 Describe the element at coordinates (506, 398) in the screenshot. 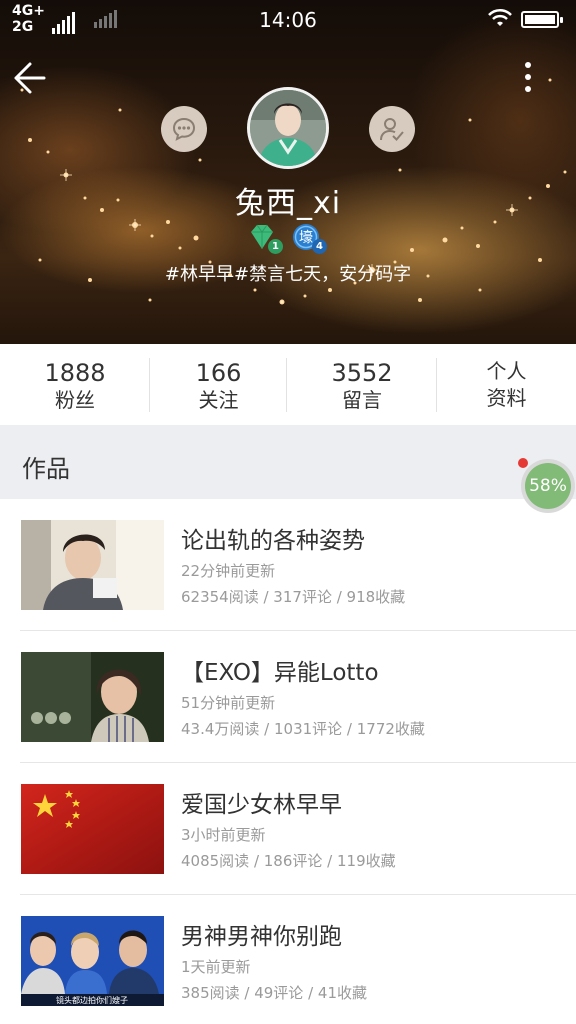

I see `profile-info-label-line2: 资料` at that location.